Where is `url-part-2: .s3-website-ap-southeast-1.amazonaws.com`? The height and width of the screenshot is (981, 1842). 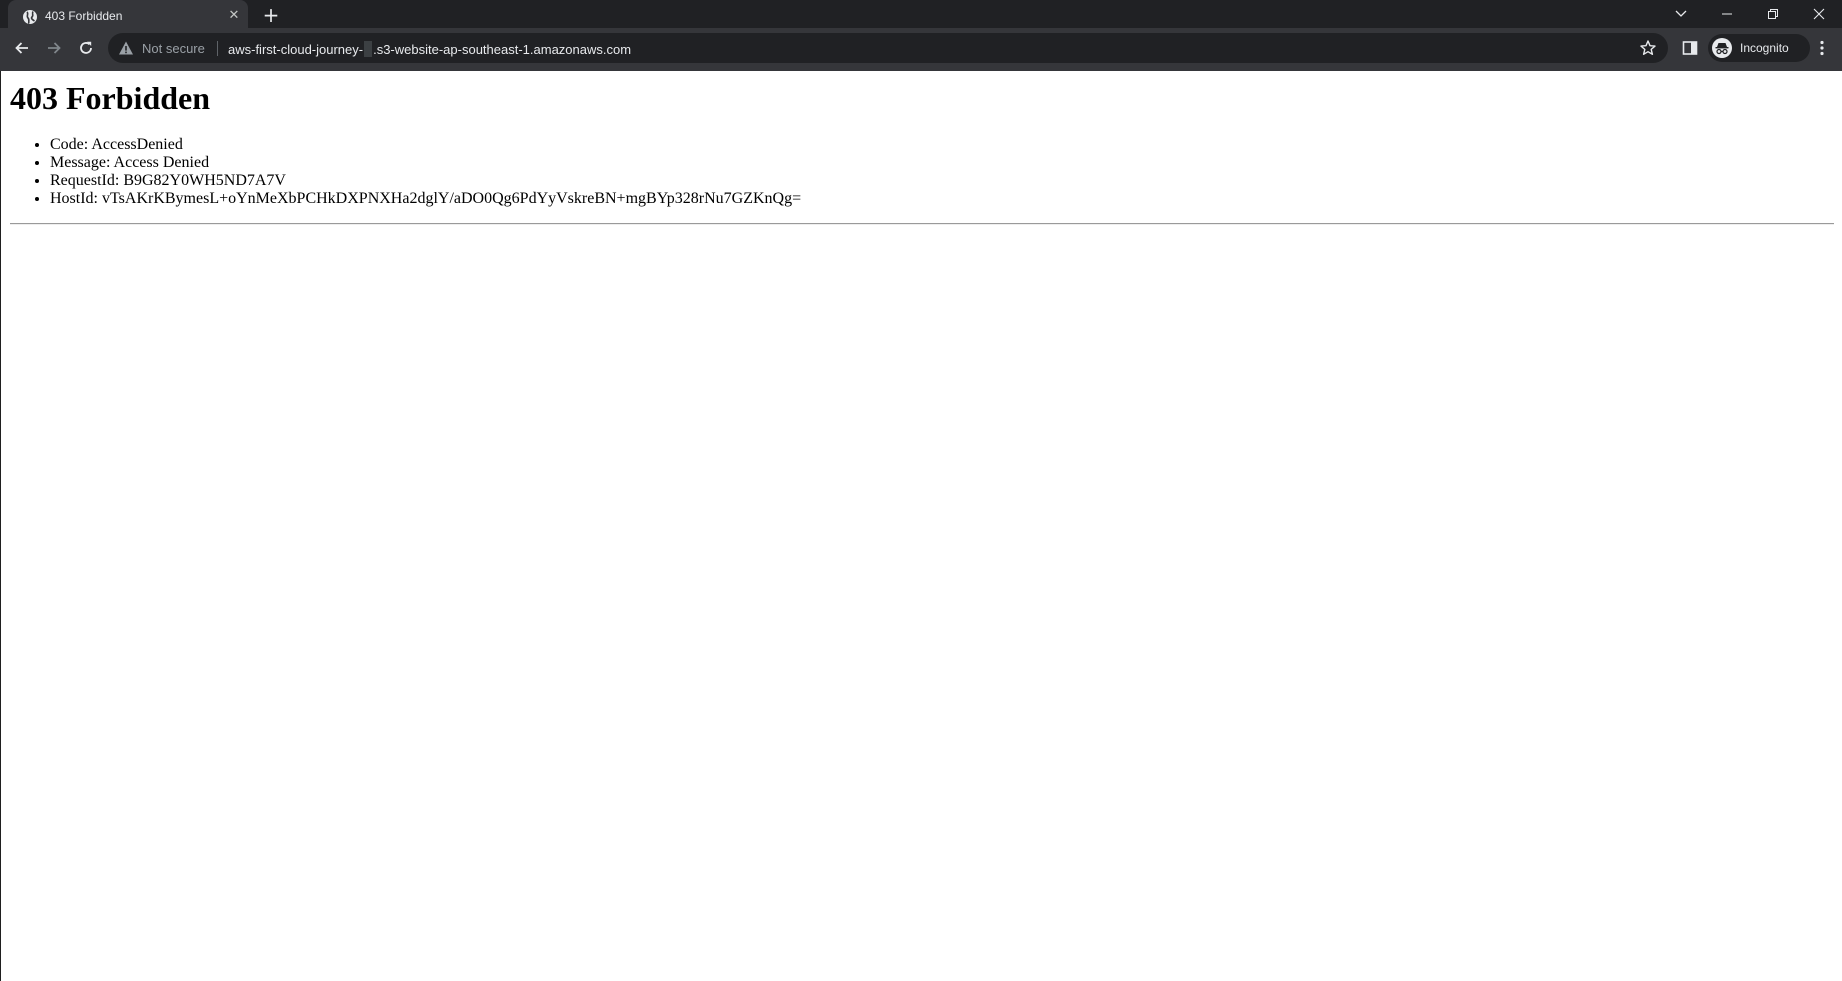 url-part-2: .s3-website-ap-southeast-1.amazonaws.com is located at coordinates (502, 49).